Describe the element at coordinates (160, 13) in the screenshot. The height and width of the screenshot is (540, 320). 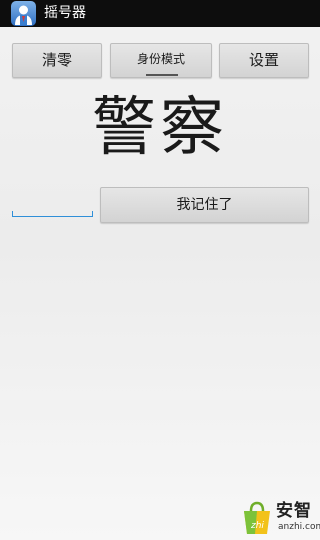
I see `title-bar: 摇号器` at that location.